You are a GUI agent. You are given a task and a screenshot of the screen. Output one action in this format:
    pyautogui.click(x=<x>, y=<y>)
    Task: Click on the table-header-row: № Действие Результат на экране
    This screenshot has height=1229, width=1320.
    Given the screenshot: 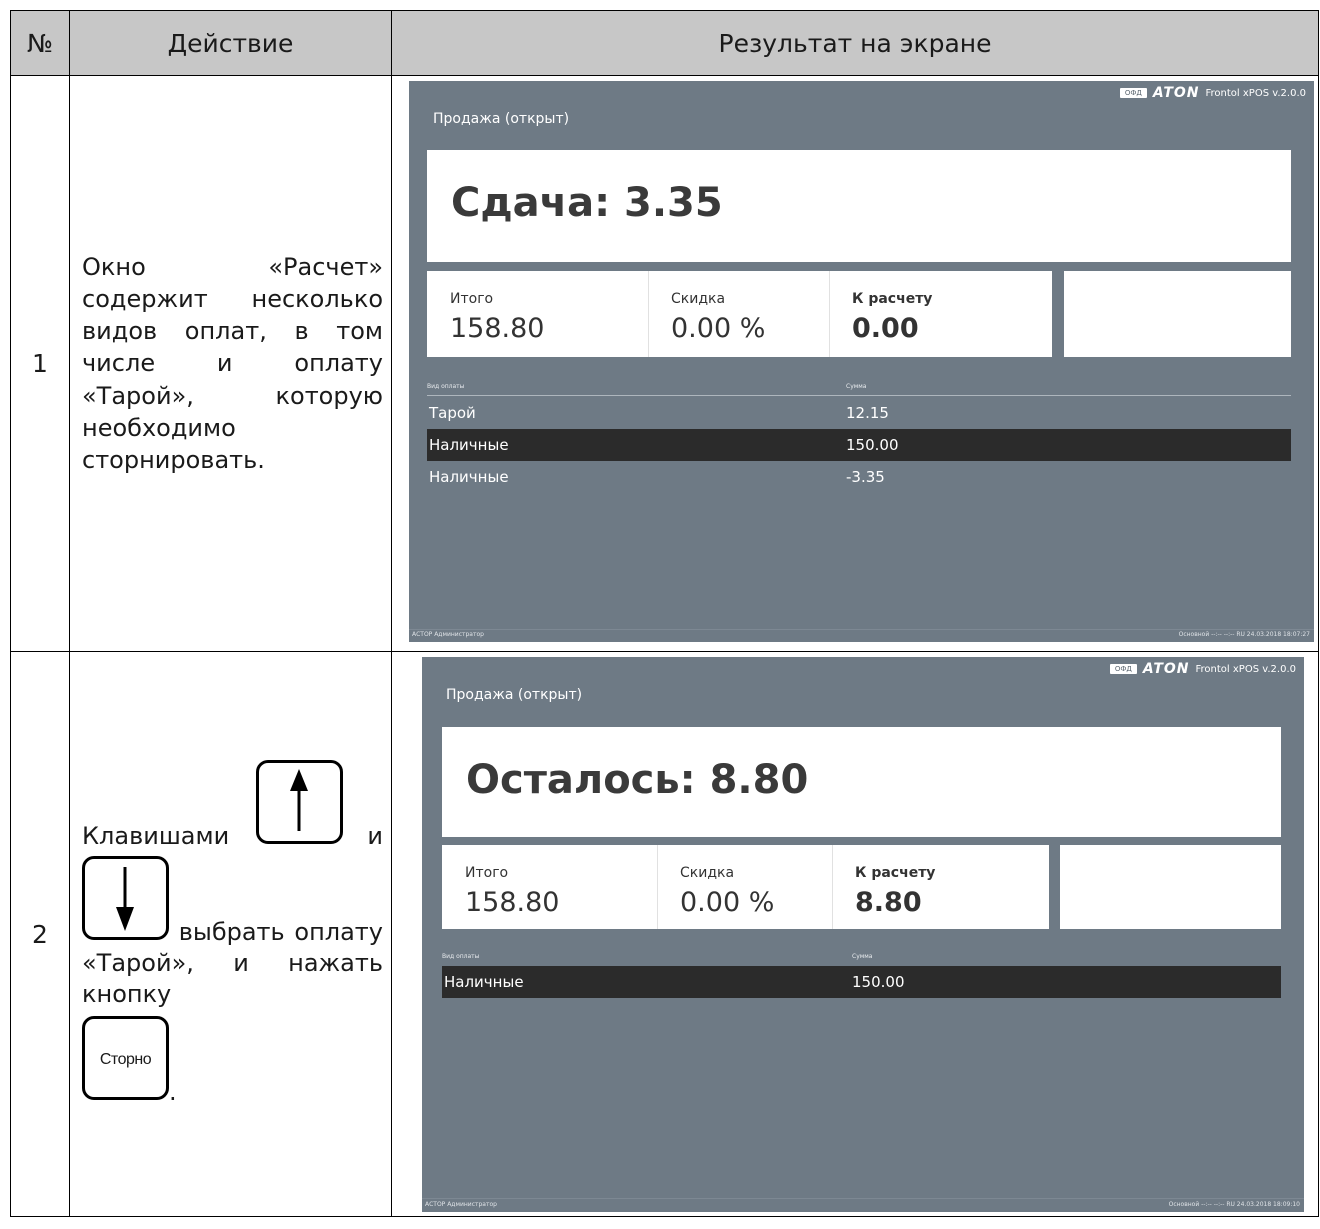 What is the action you would take?
    pyautogui.click(x=664, y=43)
    